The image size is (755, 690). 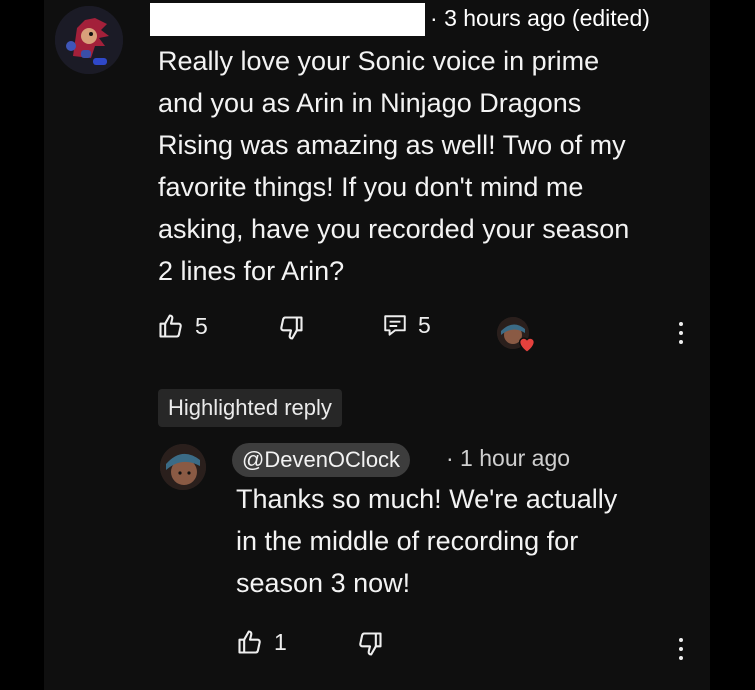 What do you see at coordinates (392, 145) in the screenshot?
I see `comment-line: Rising was amazing as well! Two of my` at bounding box center [392, 145].